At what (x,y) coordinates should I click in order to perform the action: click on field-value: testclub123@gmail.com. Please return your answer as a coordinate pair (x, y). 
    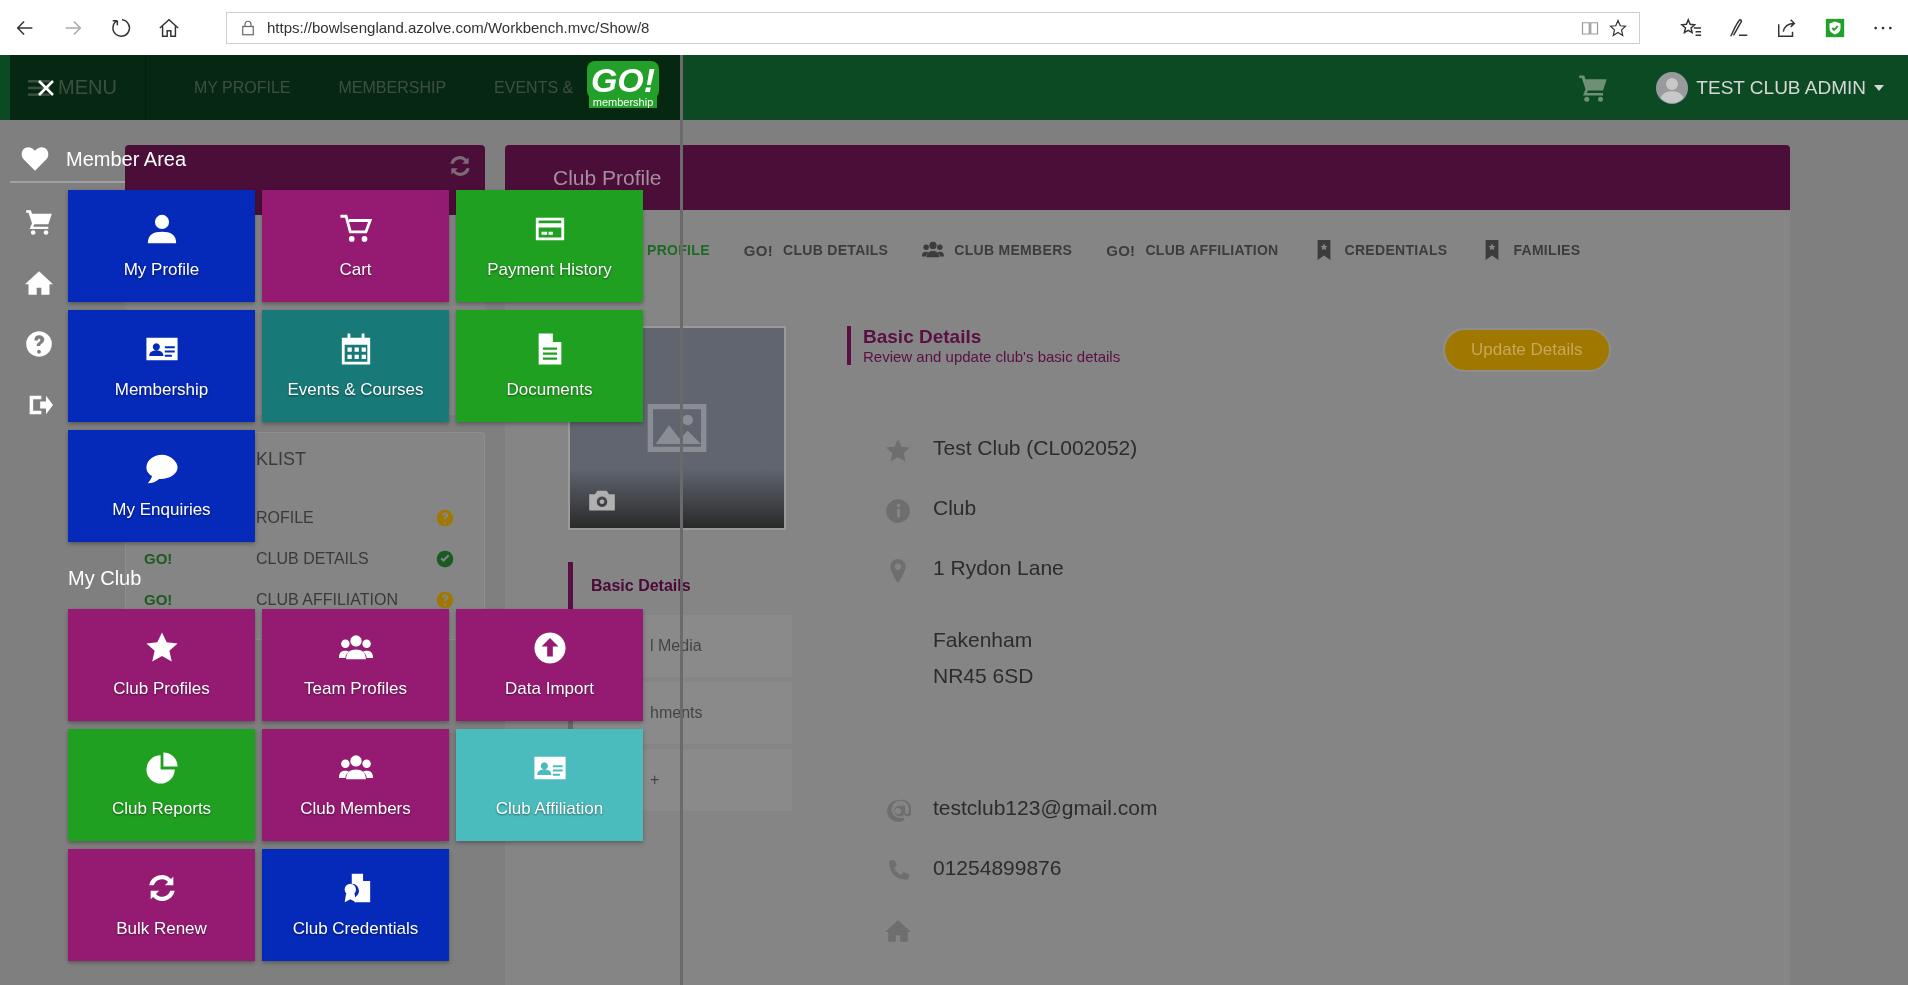
    Looking at the image, I should click on (1045, 808).